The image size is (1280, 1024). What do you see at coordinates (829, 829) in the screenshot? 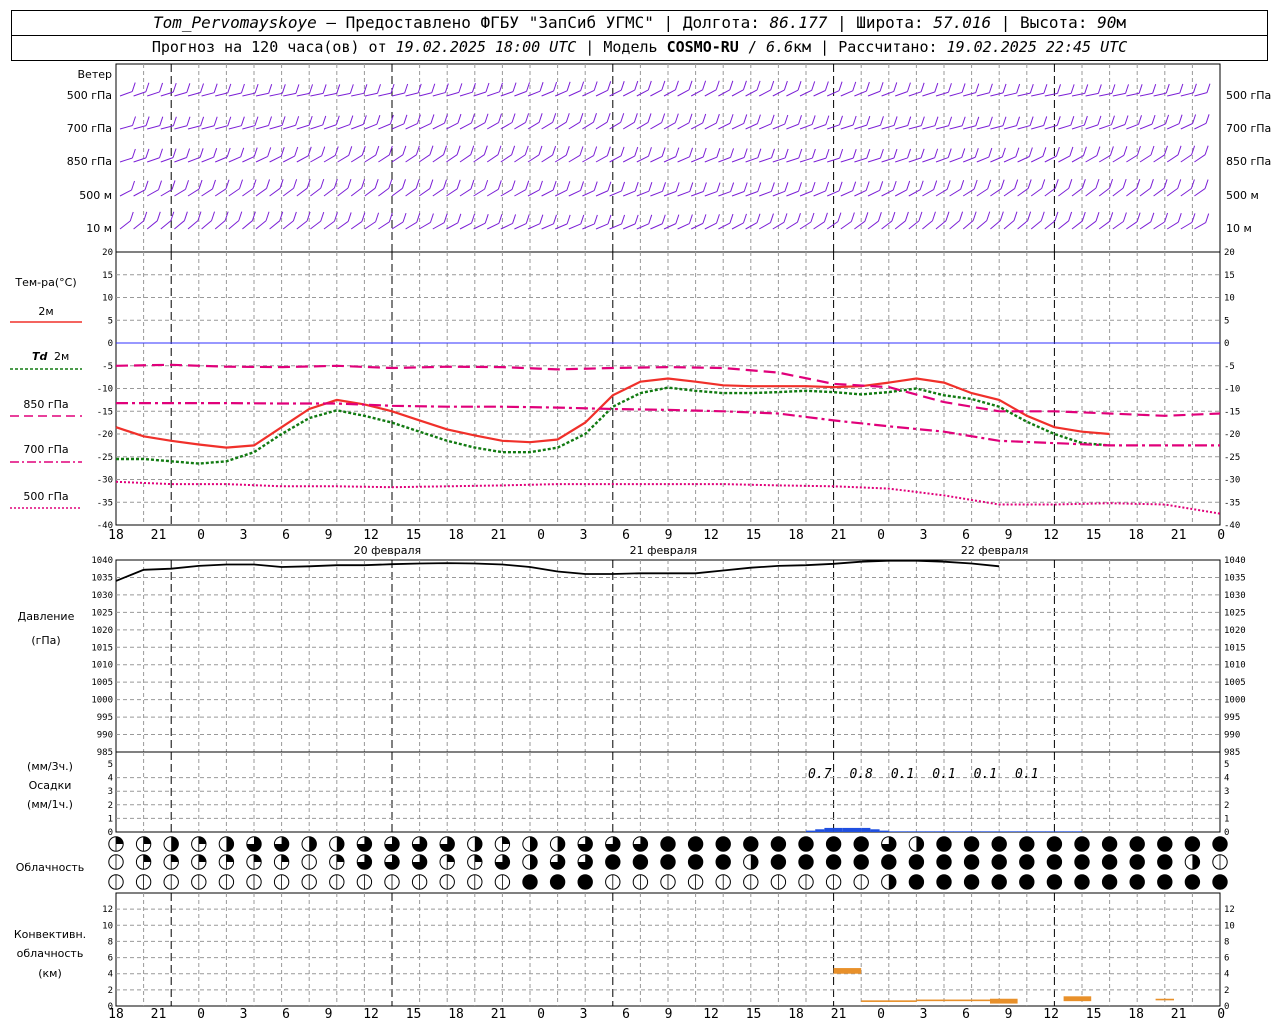
I see `precip-bar` at bounding box center [829, 829].